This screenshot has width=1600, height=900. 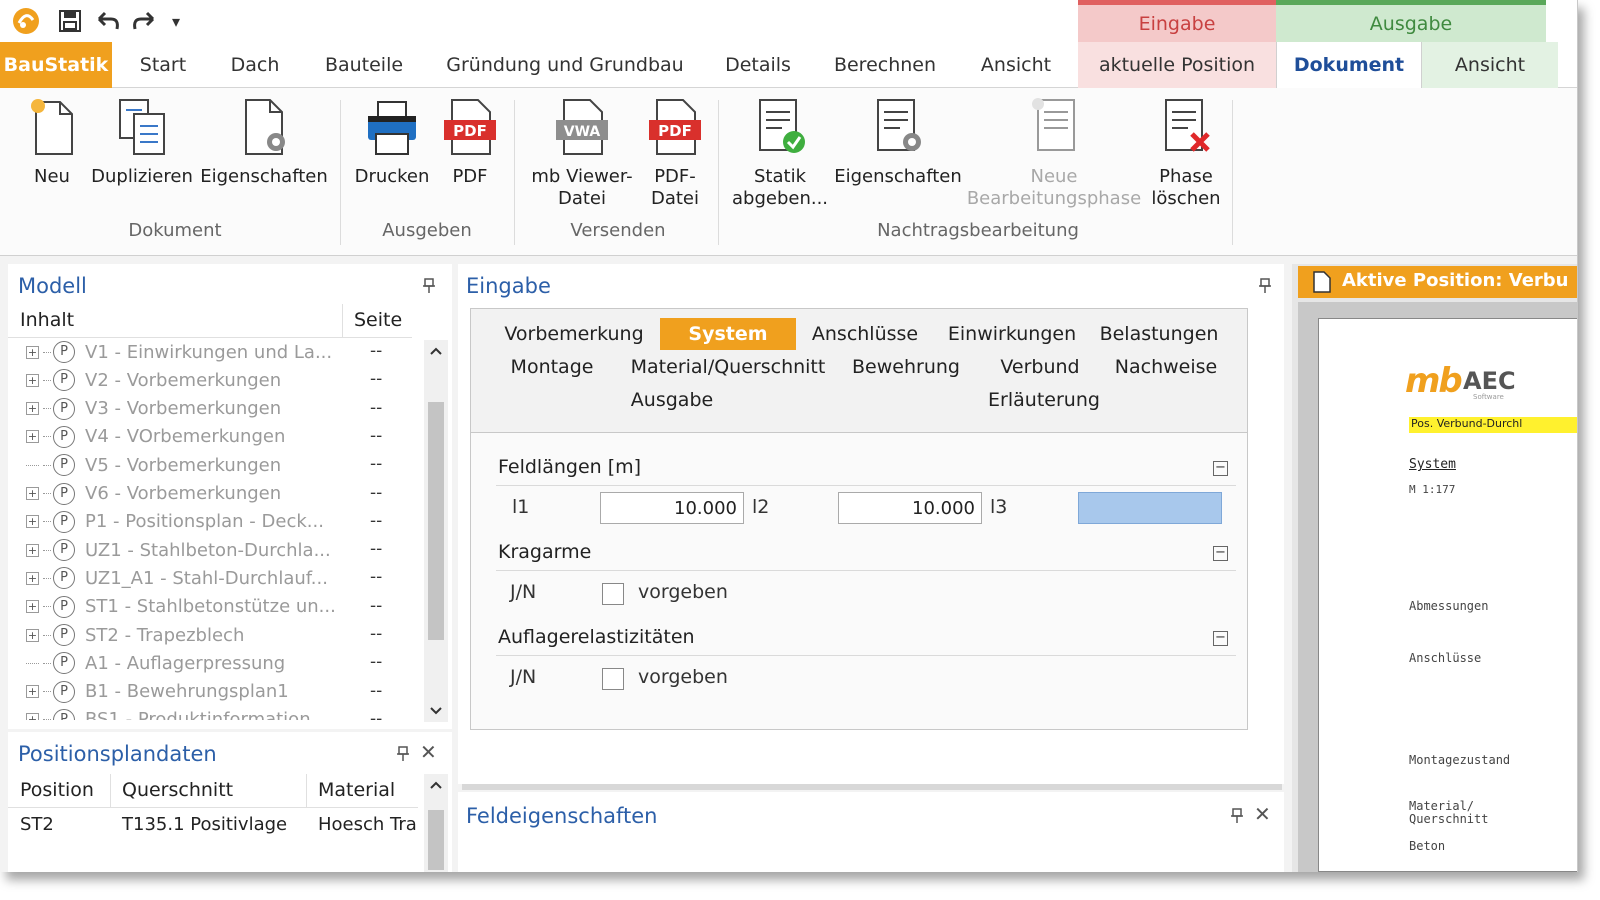 I want to click on section-feldlaengen: Feldlängen [m] −, so click(x=866, y=469).